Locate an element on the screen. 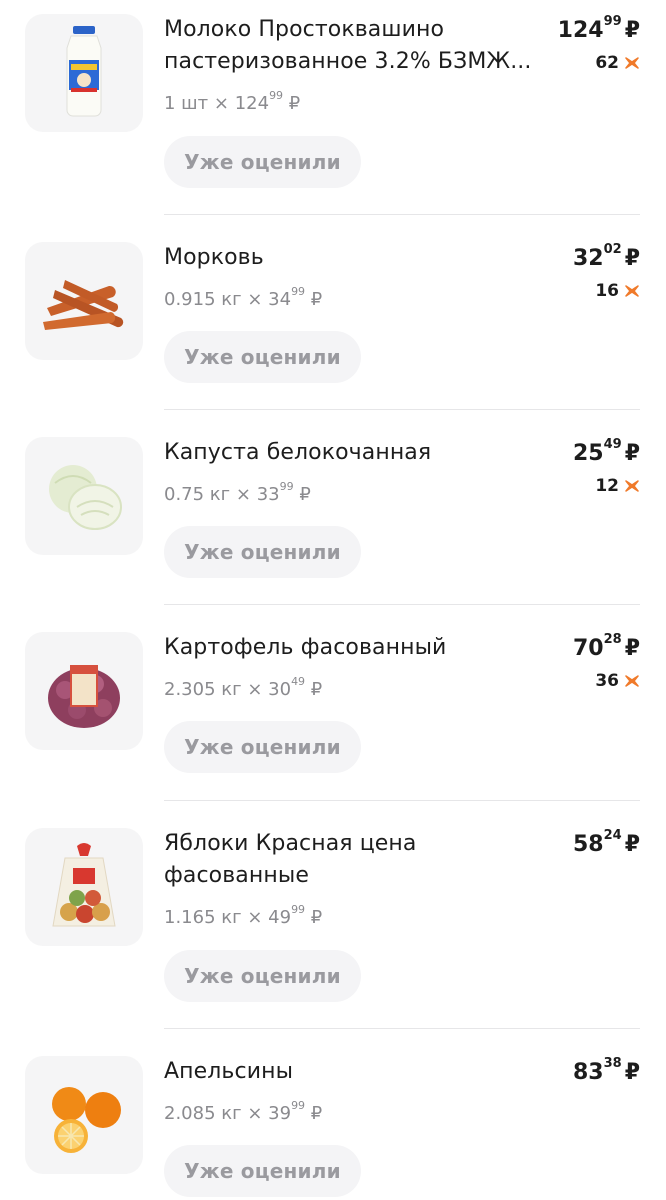  item-price: 5824 ₽ is located at coordinates (606, 842).